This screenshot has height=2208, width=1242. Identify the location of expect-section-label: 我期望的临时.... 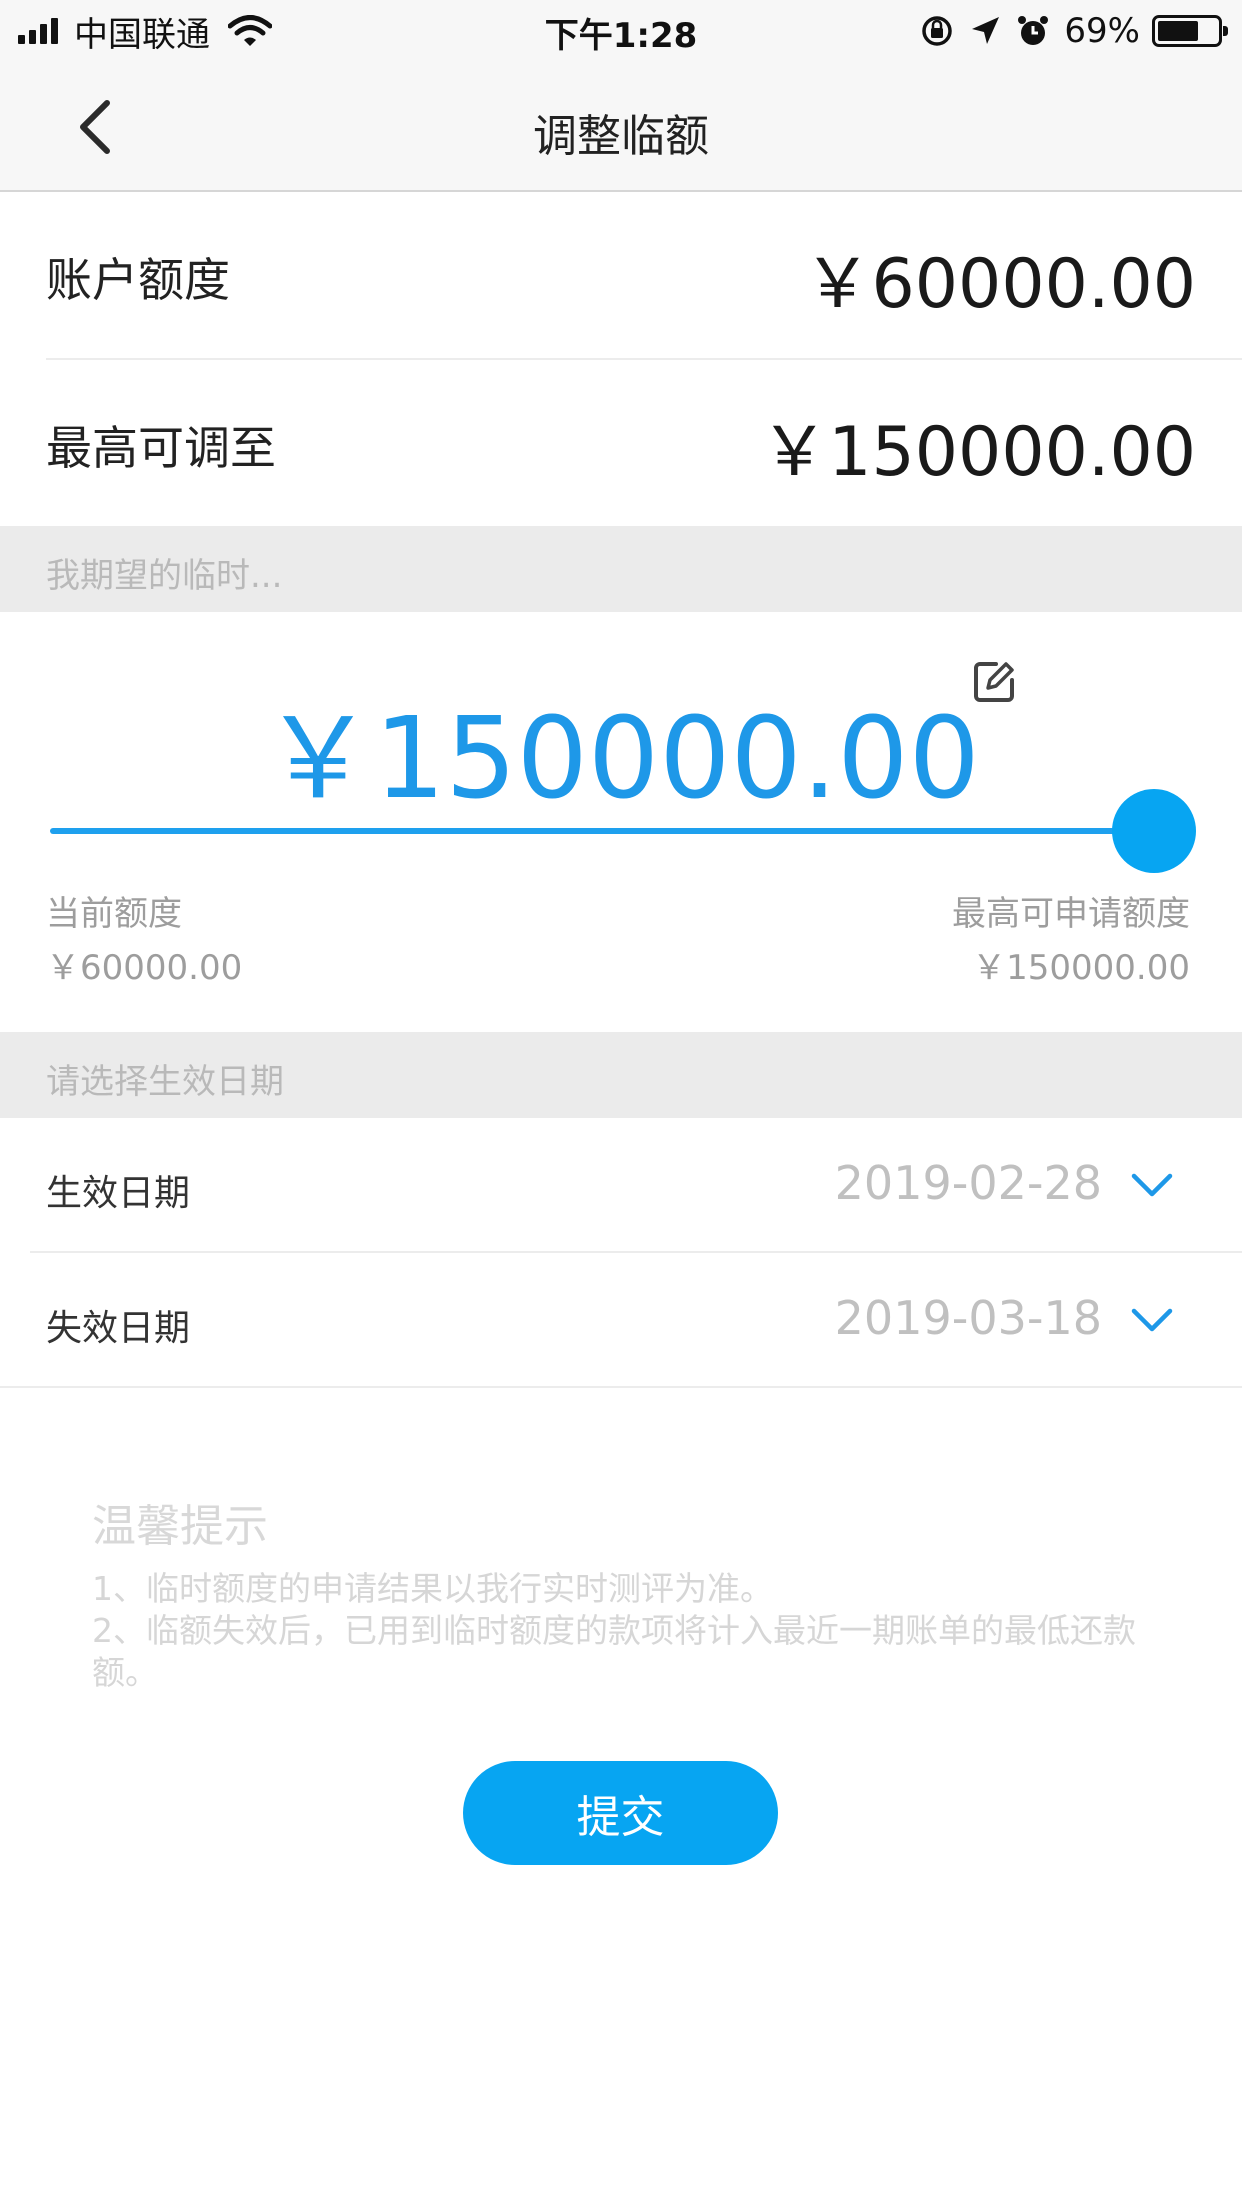
(164, 576).